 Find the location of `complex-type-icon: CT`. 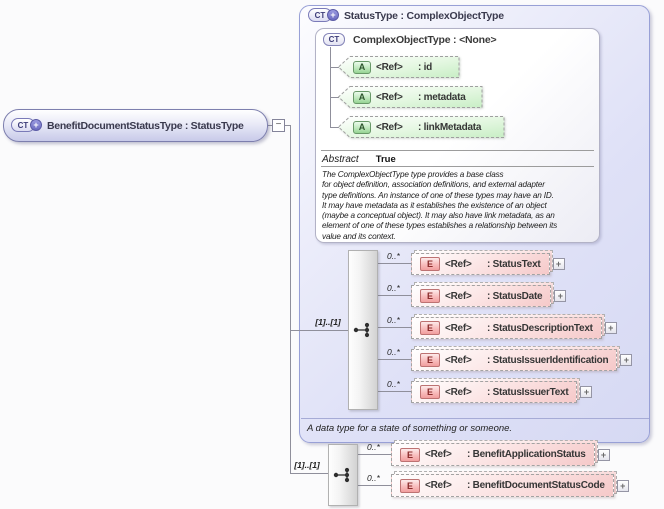

complex-type-icon: CT is located at coordinates (334, 39).